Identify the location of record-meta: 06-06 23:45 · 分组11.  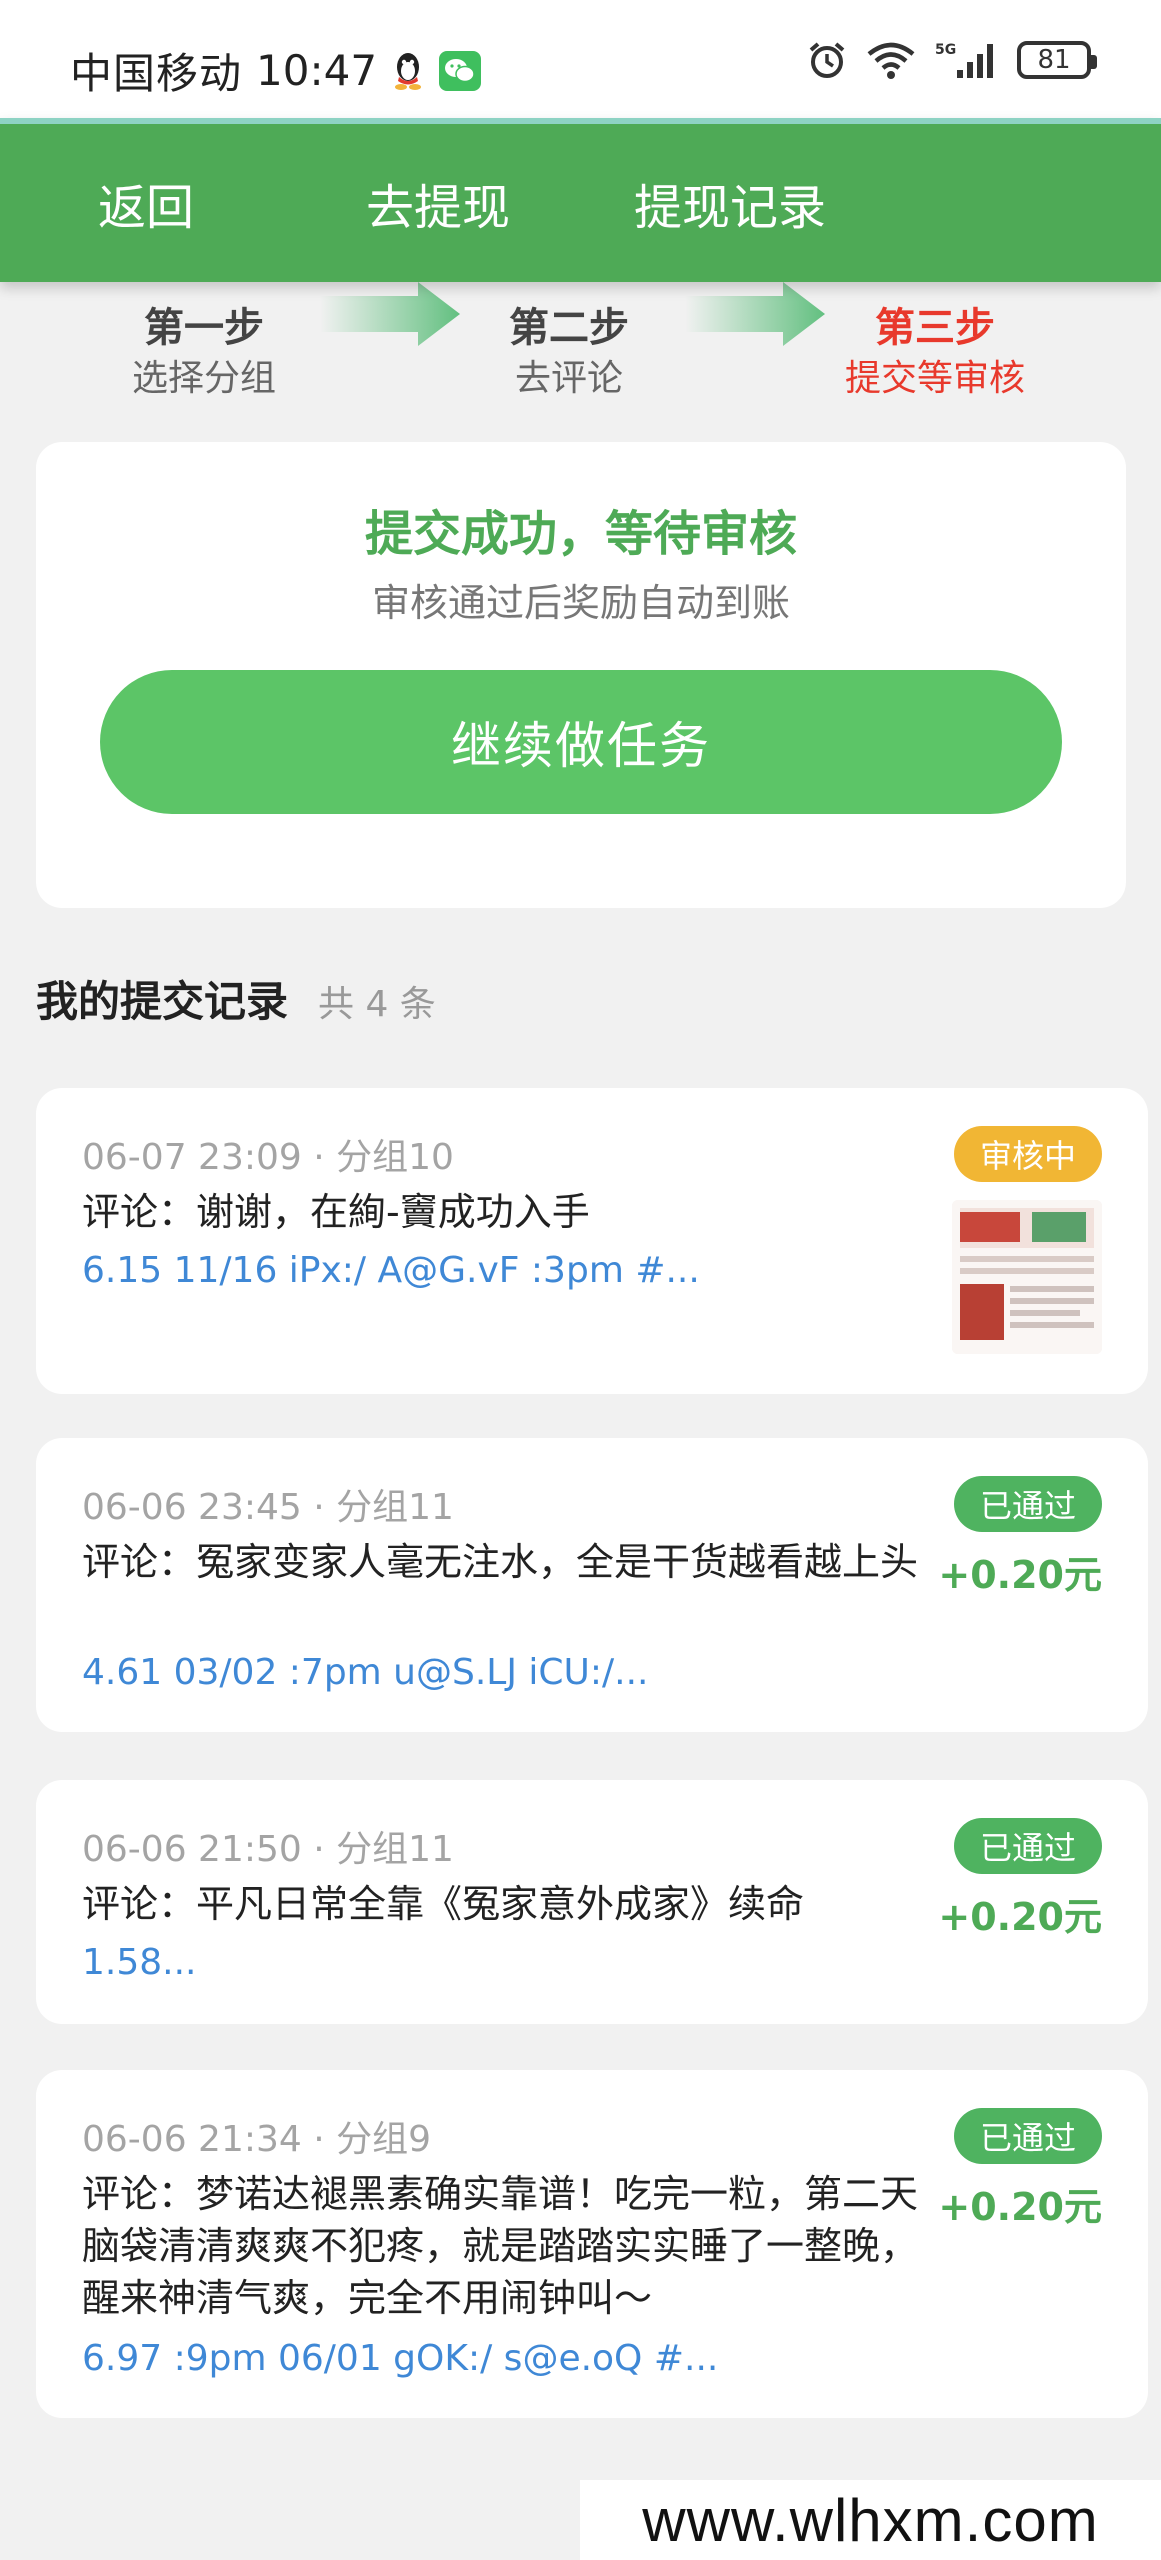
(268, 1507).